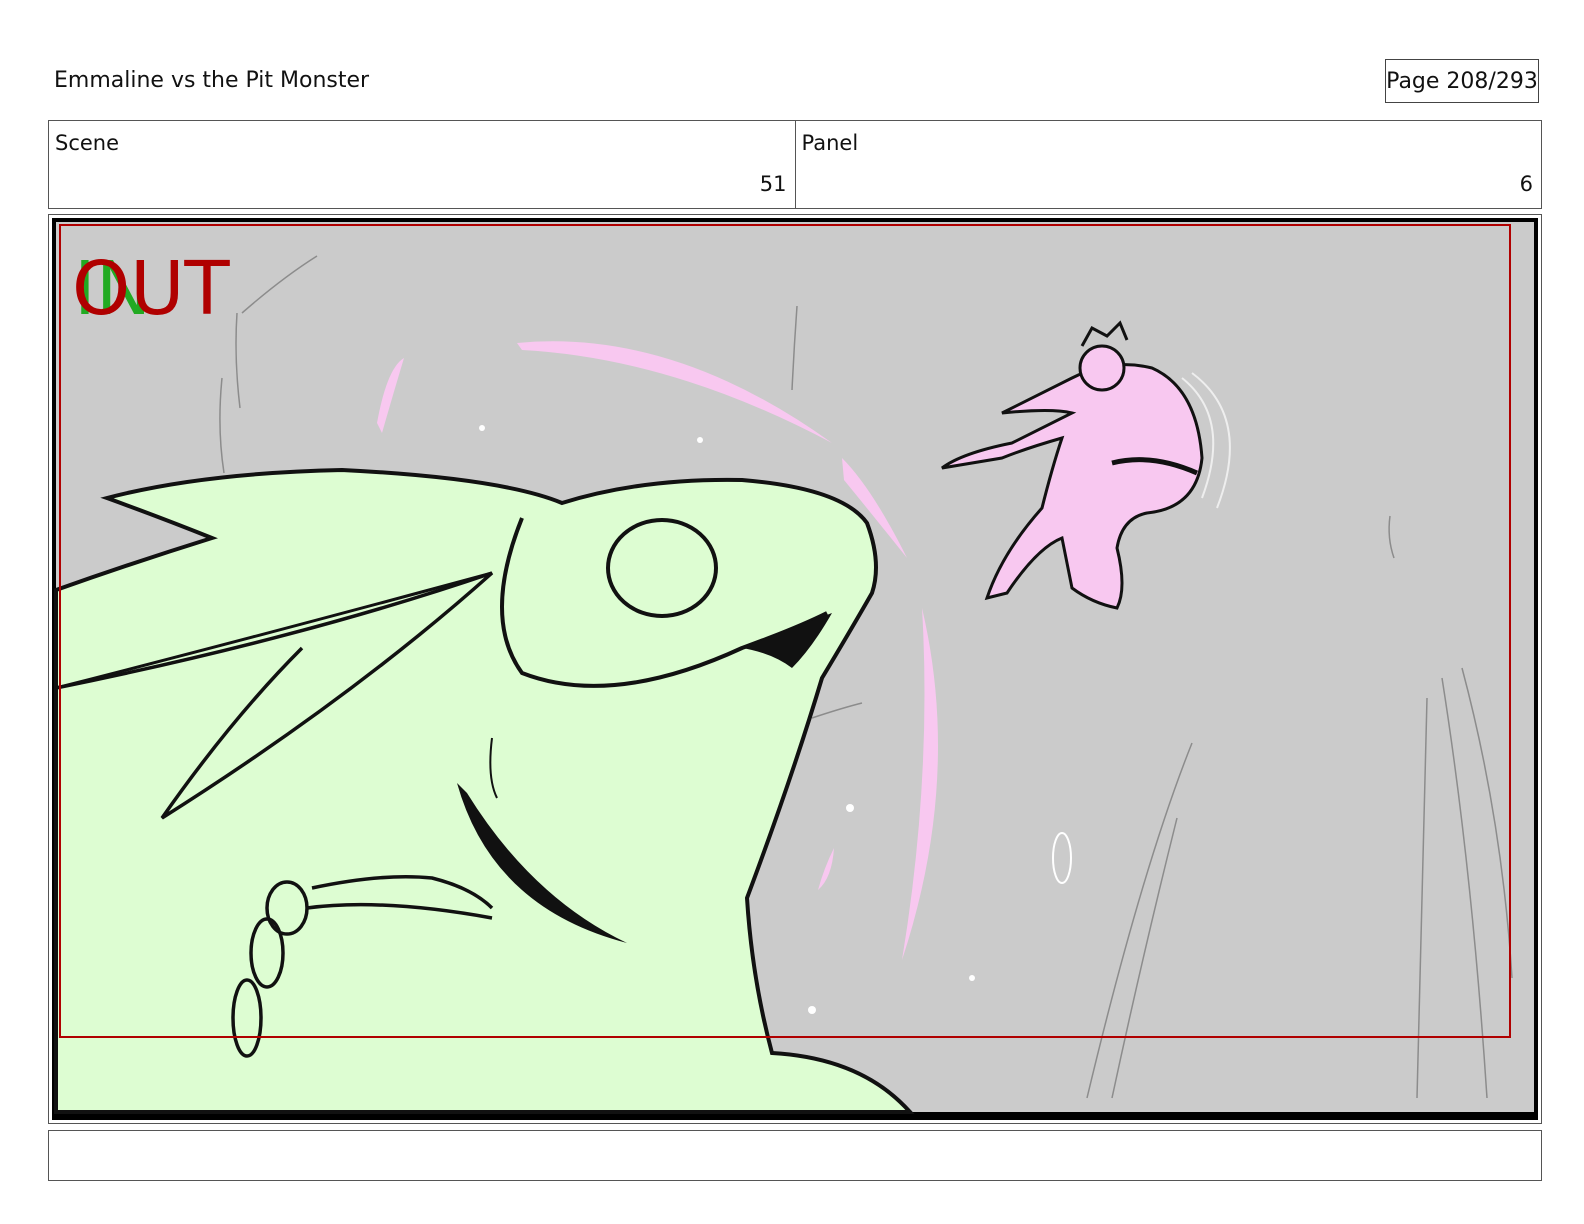  I want to click on page-number: Page 208/293, so click(1462, 81).